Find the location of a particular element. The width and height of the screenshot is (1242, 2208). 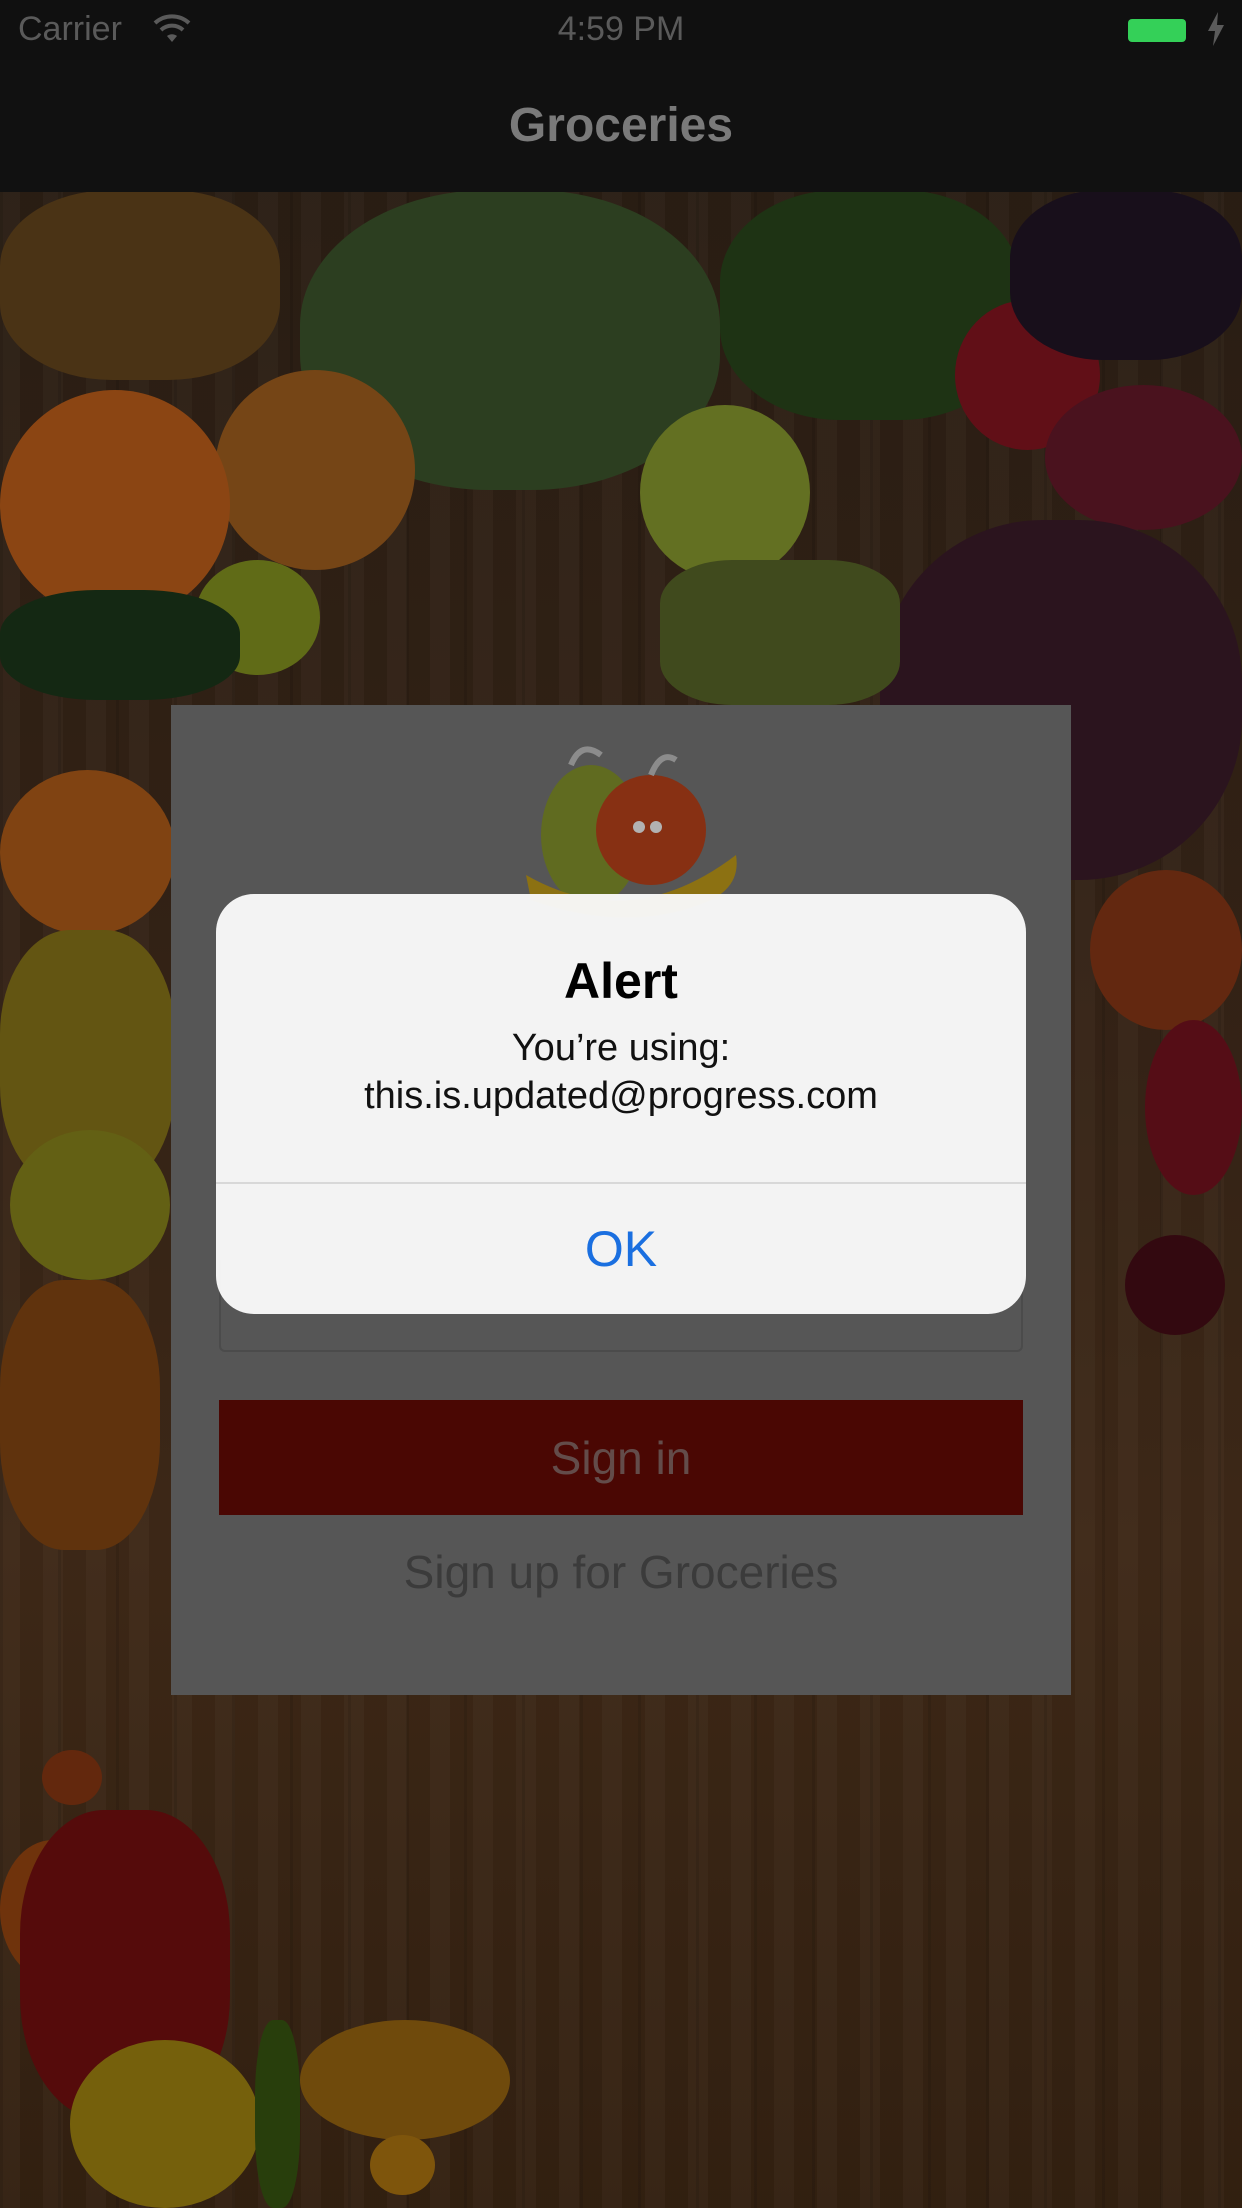

navigation-bar: Groceries is located at coordinates (621, 126).